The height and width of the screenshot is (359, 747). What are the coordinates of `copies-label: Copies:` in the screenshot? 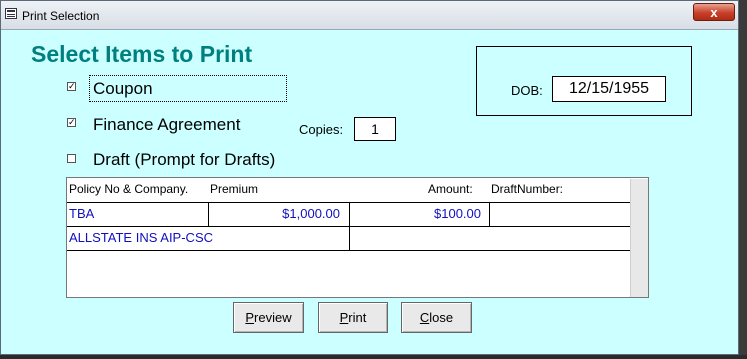 It's located at (321, 129).